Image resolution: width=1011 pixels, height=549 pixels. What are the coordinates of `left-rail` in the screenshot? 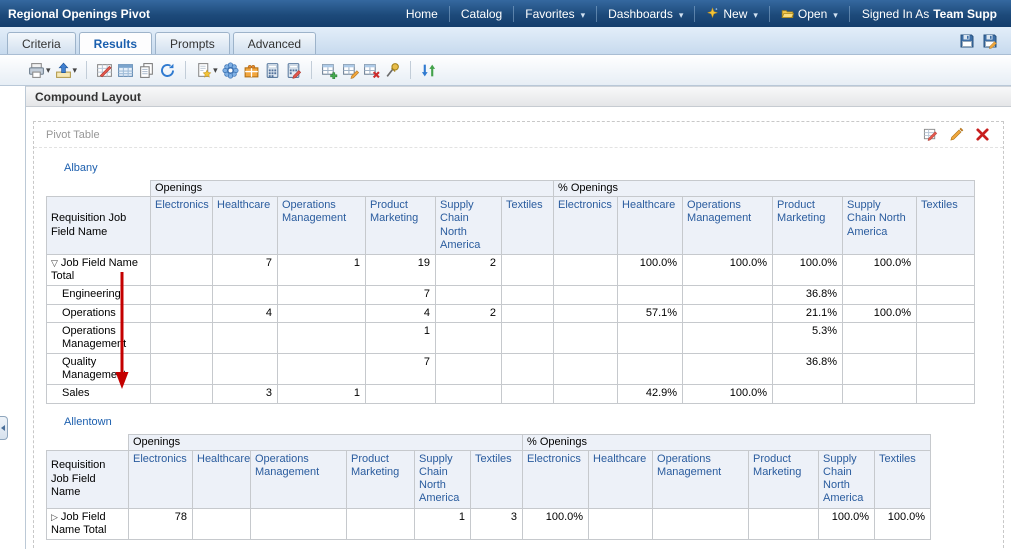 It's located at (13, 317).